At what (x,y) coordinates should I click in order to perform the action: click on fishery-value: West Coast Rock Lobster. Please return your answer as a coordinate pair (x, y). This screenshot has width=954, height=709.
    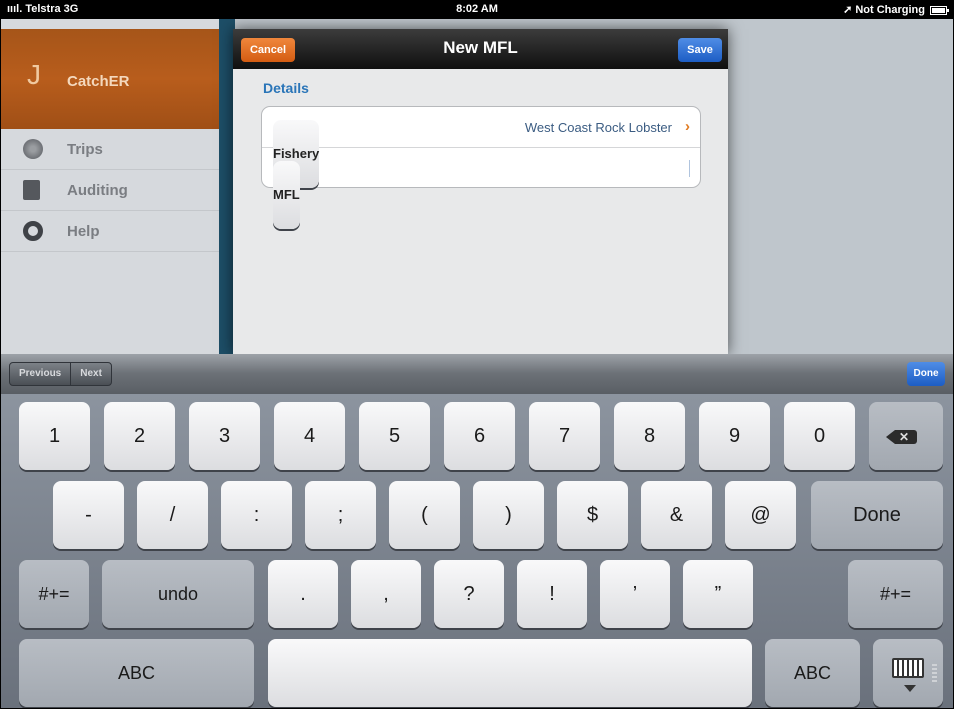
    Looking at the image, I should click on (598, 127).